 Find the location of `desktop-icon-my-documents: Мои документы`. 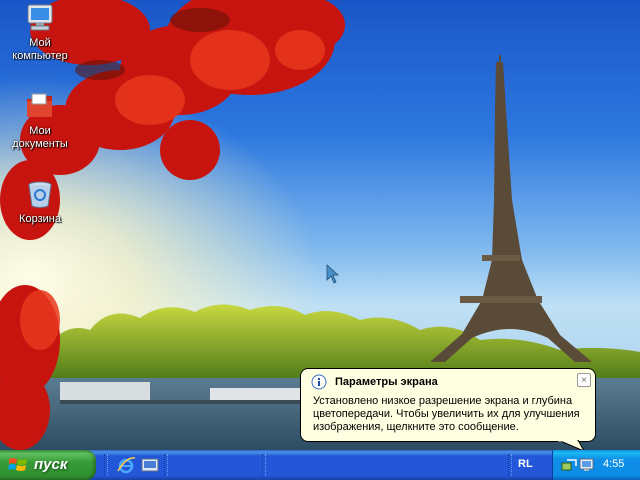

desktop-icon-my-documents: Мои документы is located at coordinates (40, 120).